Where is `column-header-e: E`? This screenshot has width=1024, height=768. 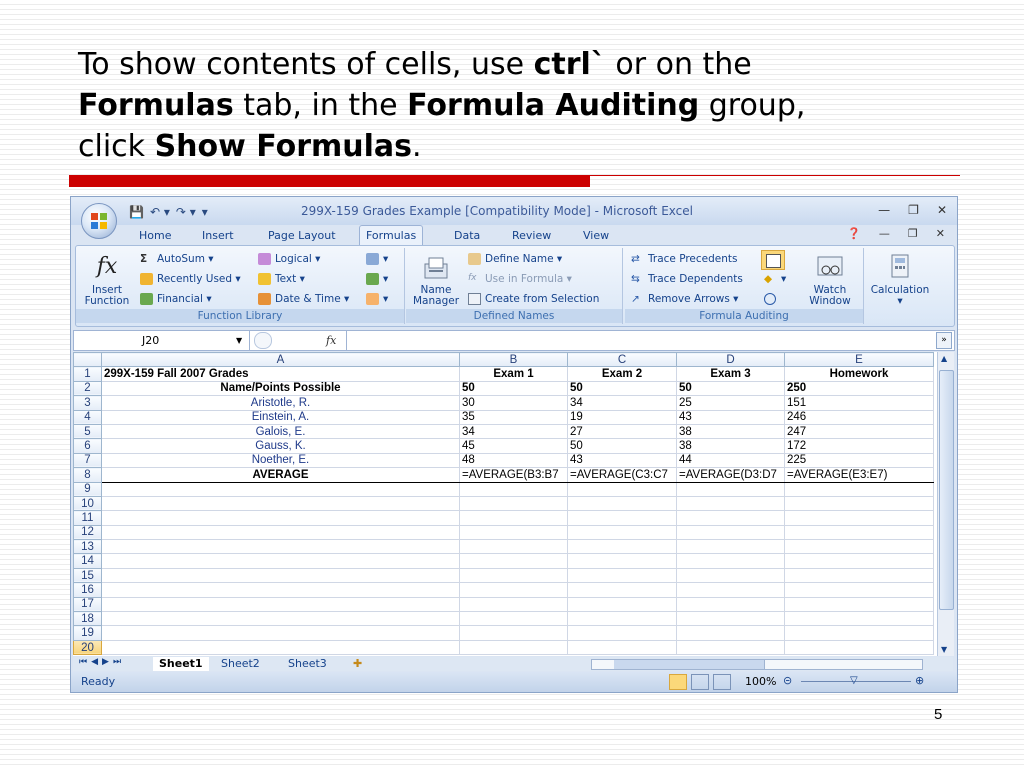 column-header-e: E is located at coordinates (859, 359).